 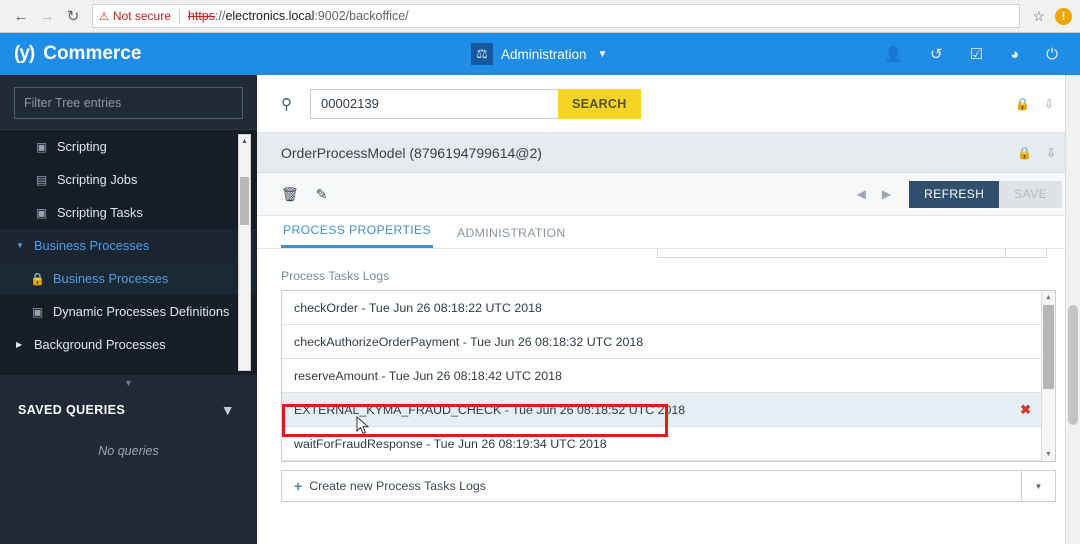 I want to click on url-scheme: https, so click(x=201, y=16).